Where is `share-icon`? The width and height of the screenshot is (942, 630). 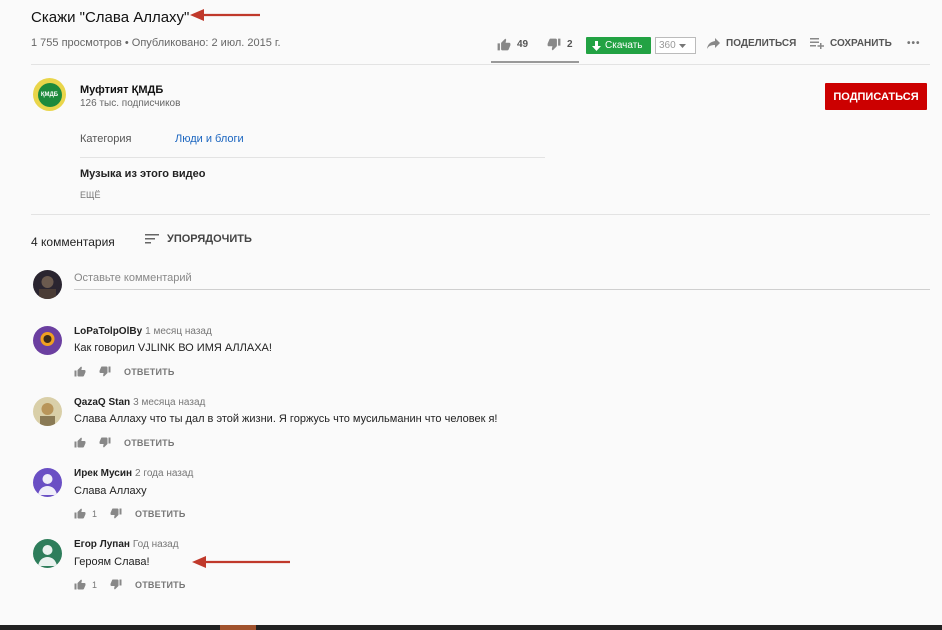
share-icon is located at coordinates (713, 43).